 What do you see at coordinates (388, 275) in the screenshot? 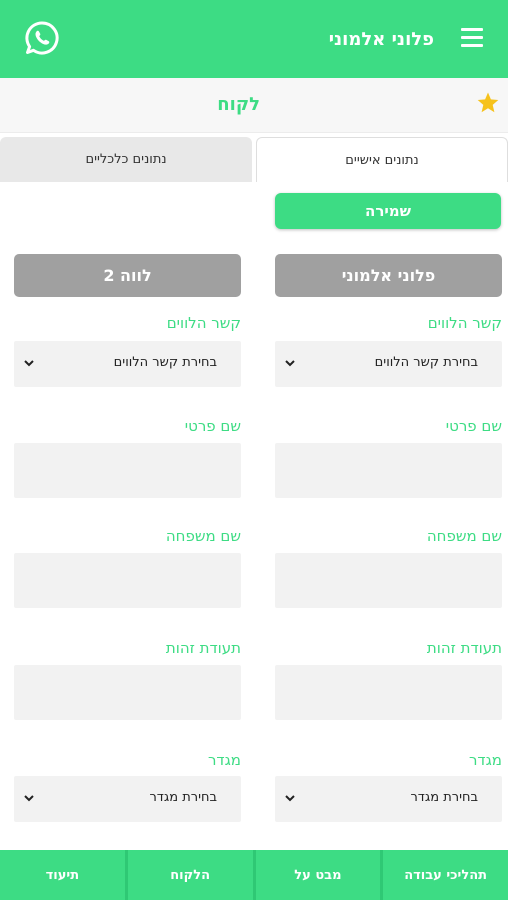
I see `borrower-1-header: פלוני אלמוני` at bounding box center [388, 275].